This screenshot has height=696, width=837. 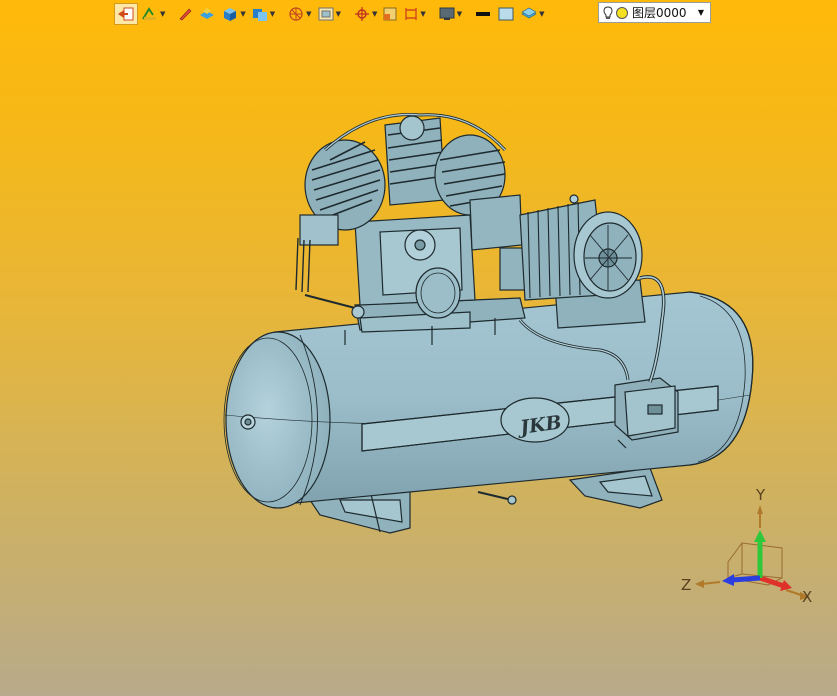 What do you see at coordinates (447, 13) in the screenshot?
I see `monitor-icon` at bounding box center [447, 13].